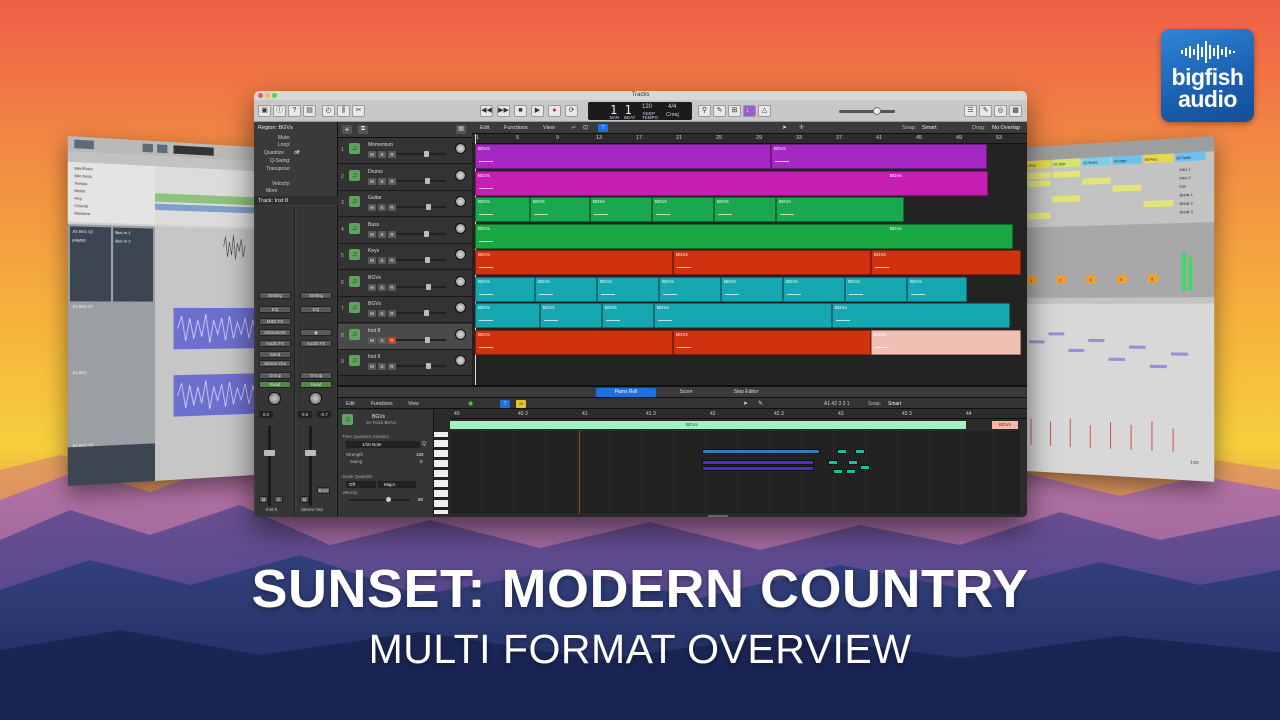 The height and width of the screenshot is (720, 1280). What do you see at coordinates (275, 375) in the screenshot?
I see `strip-group-button: Group` at bounding box center [275, 375].